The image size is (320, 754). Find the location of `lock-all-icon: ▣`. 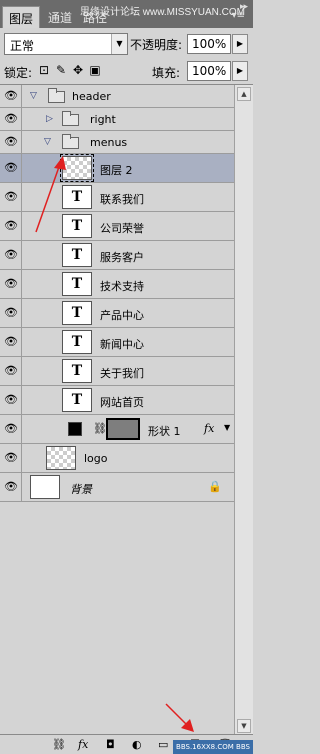

lock-all-icon: ▣ is located at coordinates (95, 70).